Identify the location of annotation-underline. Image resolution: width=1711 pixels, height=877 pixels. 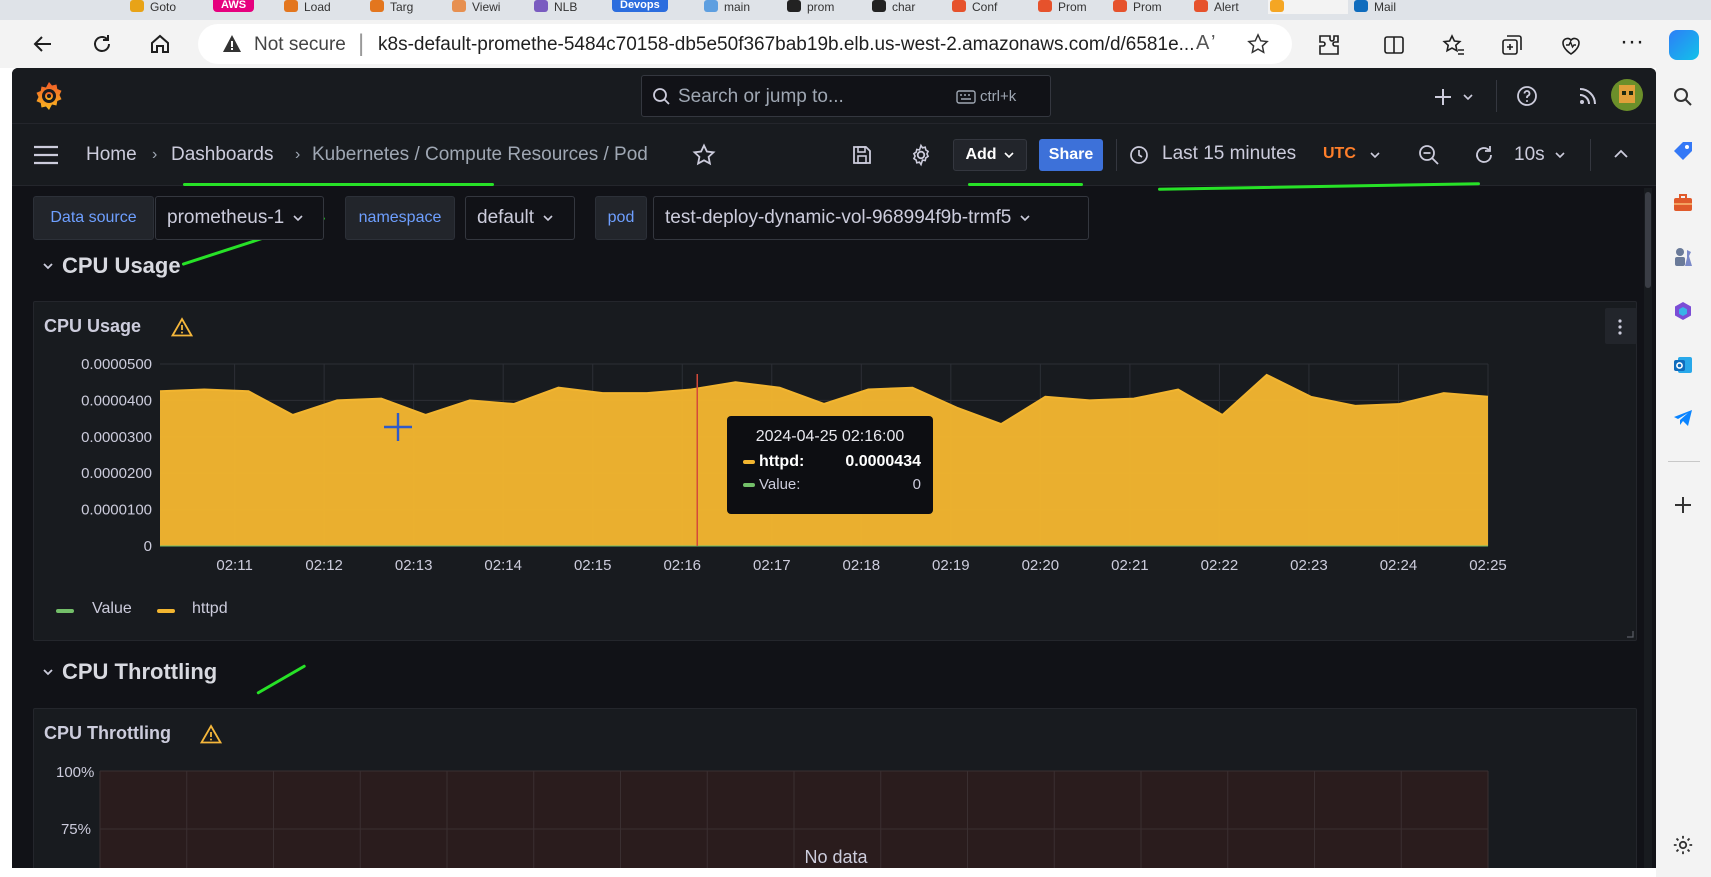
(338, 184).